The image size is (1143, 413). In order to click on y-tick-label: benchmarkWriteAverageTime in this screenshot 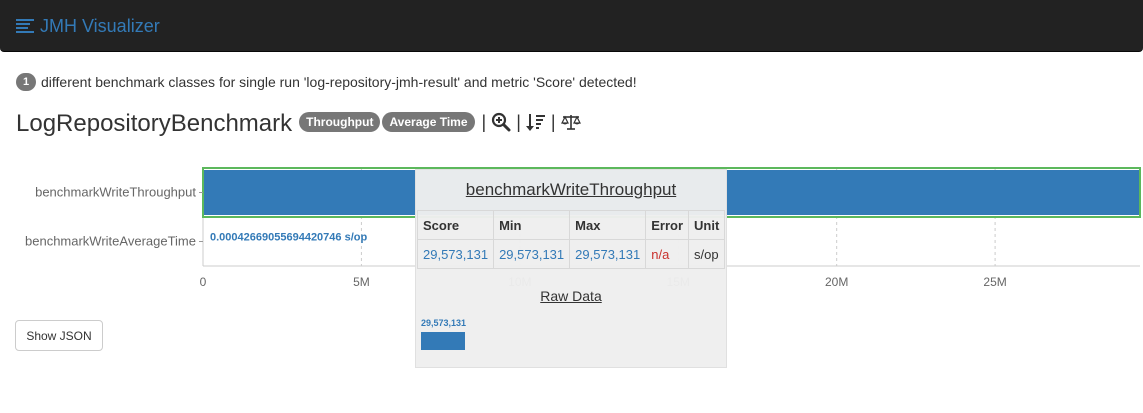, I will do `click(110, 241)`.